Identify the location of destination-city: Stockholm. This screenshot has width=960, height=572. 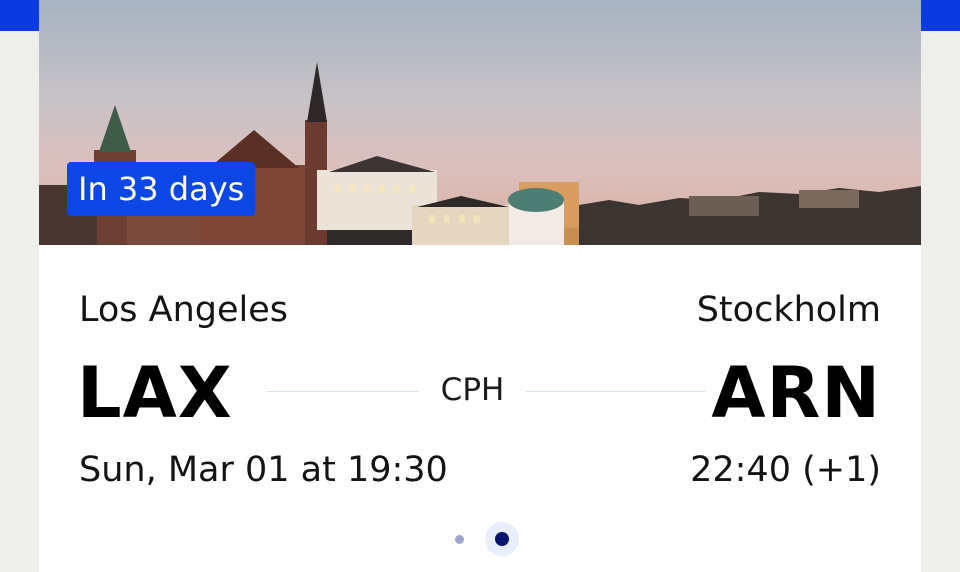
(788, 310).